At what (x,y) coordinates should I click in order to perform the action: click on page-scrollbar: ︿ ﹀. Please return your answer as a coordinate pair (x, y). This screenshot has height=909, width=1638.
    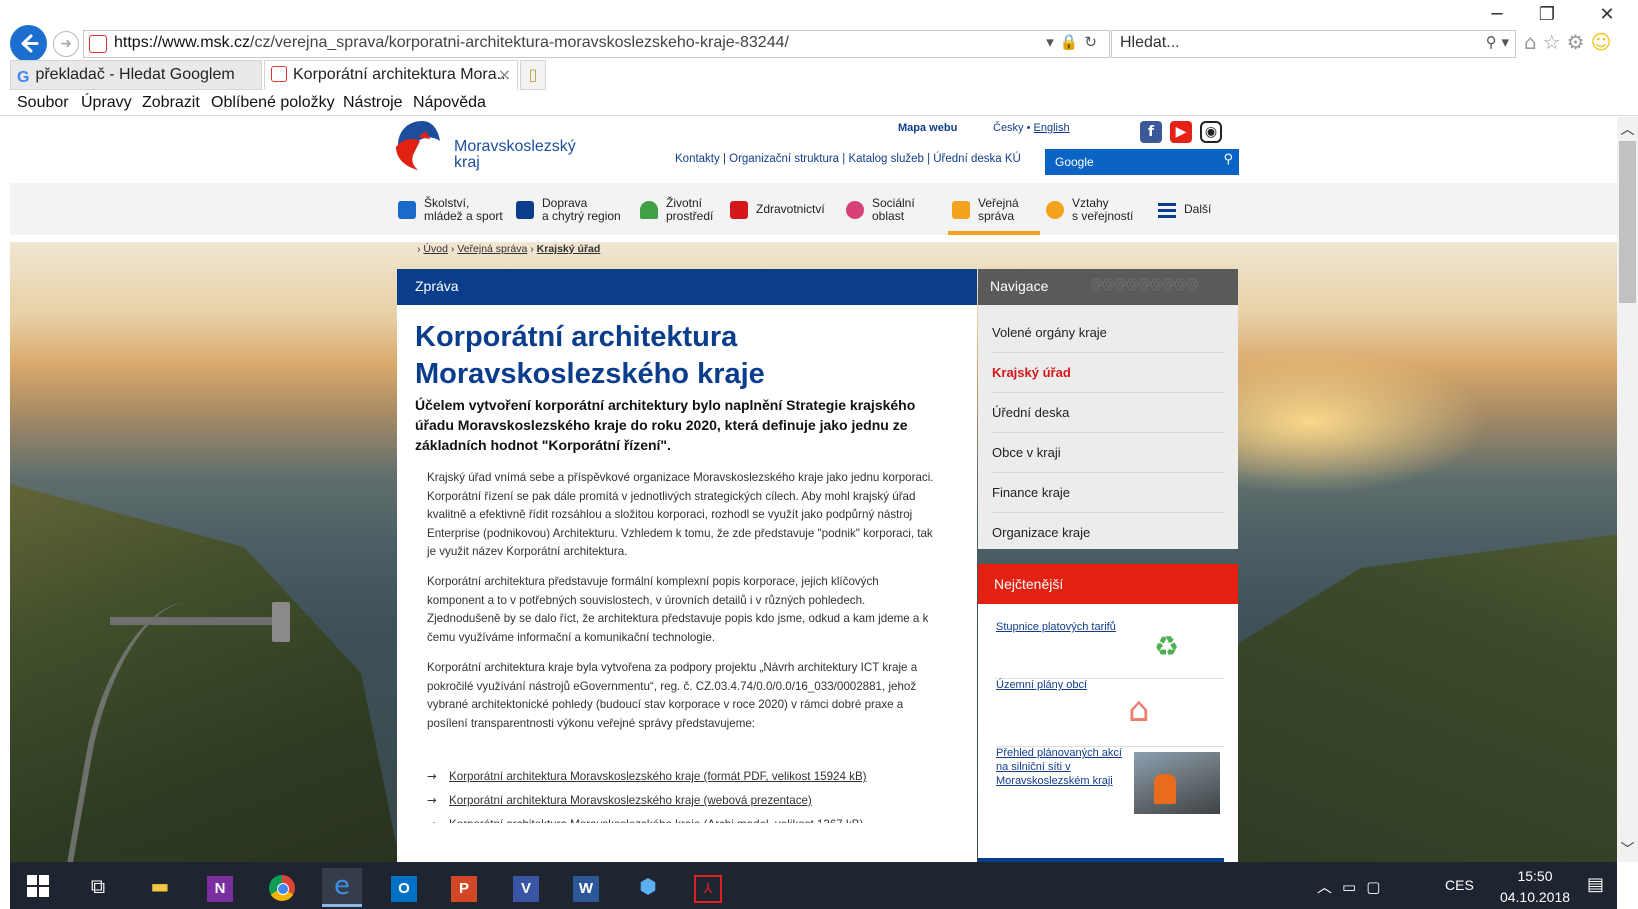
    Looking at the image, I should click on (1627, 489).